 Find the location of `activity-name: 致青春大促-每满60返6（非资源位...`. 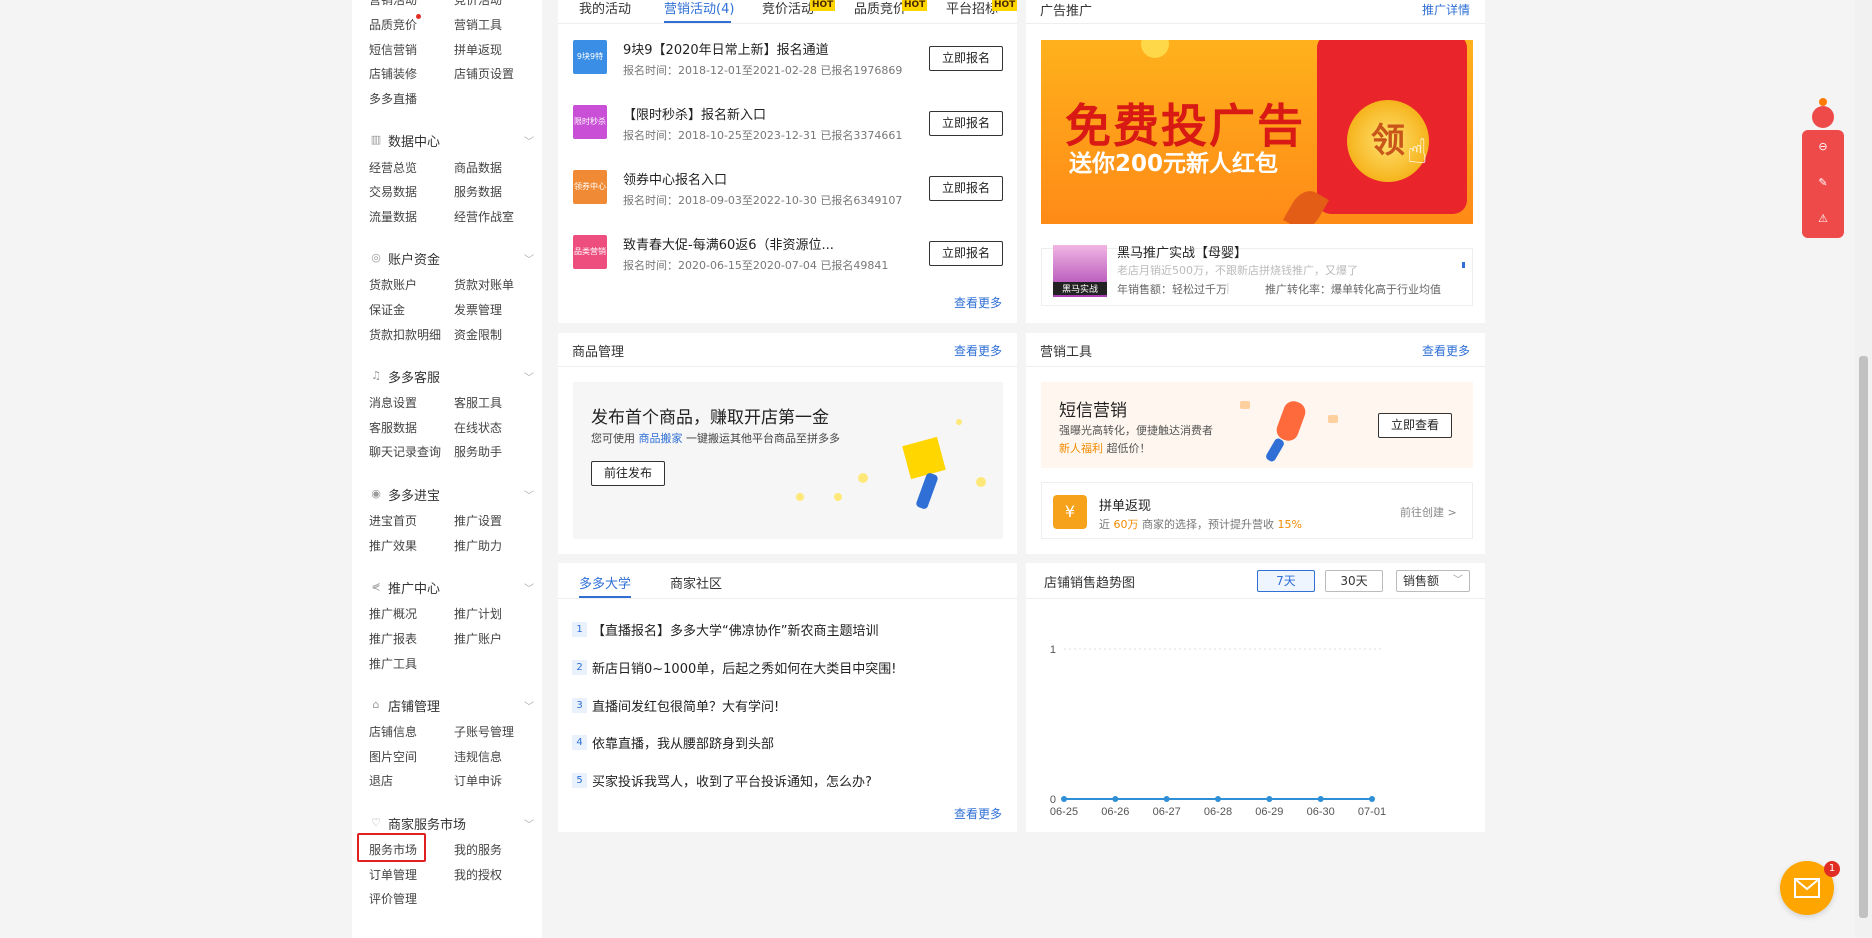

activity-name: 致青春大促-每满60返6（非资源位... is located at coordinates (728, 243).